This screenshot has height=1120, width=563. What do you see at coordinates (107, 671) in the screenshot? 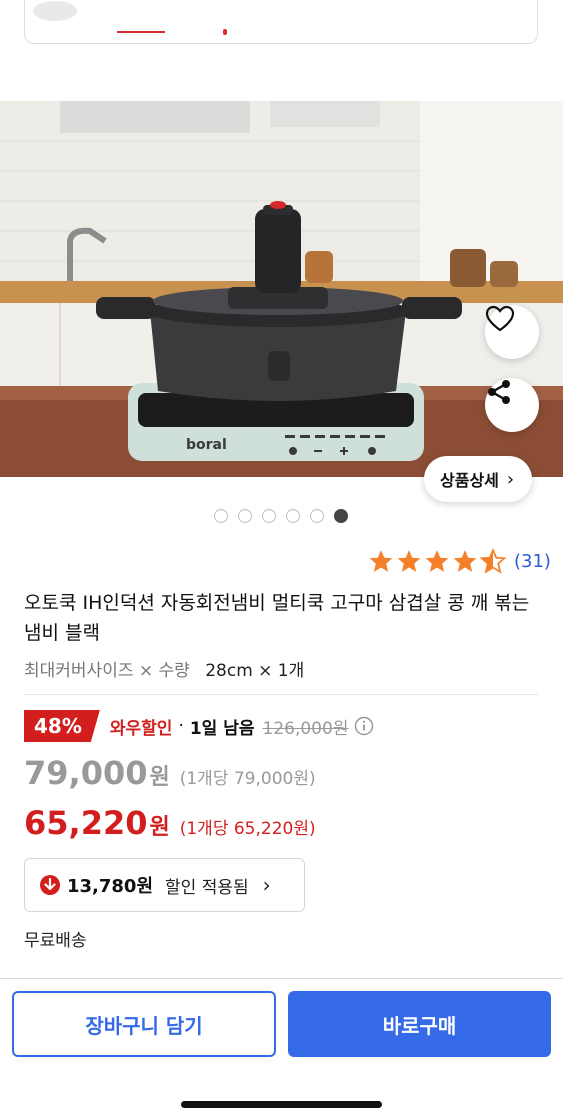
I see `option-label: 최대커버사이즈 × 수량` at bounding box center [107, 671].